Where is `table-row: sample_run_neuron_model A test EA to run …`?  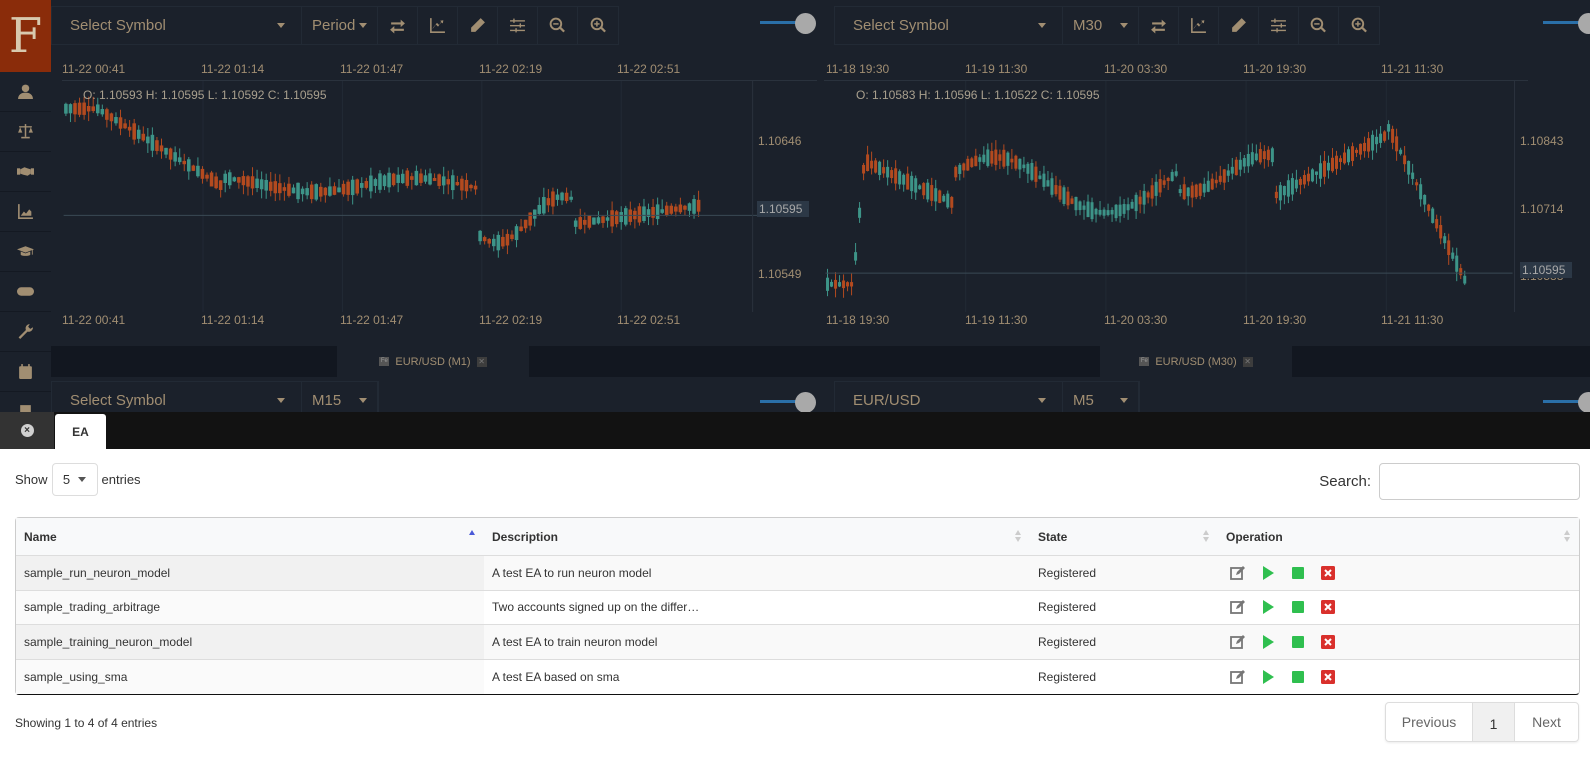
table-row: sample_run_neuron_model A test EA to run … is located at coordinates (797, 573).